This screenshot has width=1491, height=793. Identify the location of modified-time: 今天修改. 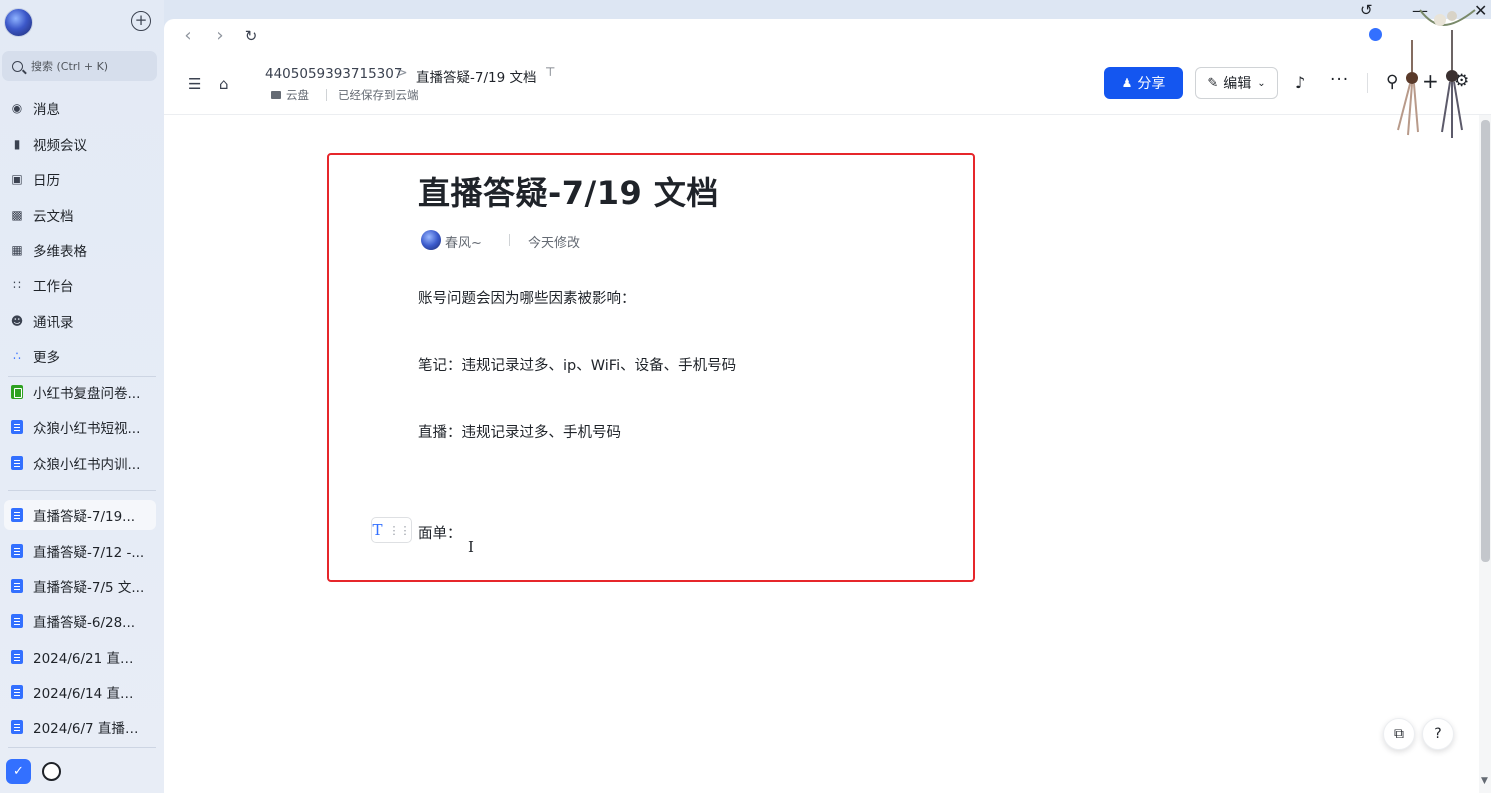
(554, 243).